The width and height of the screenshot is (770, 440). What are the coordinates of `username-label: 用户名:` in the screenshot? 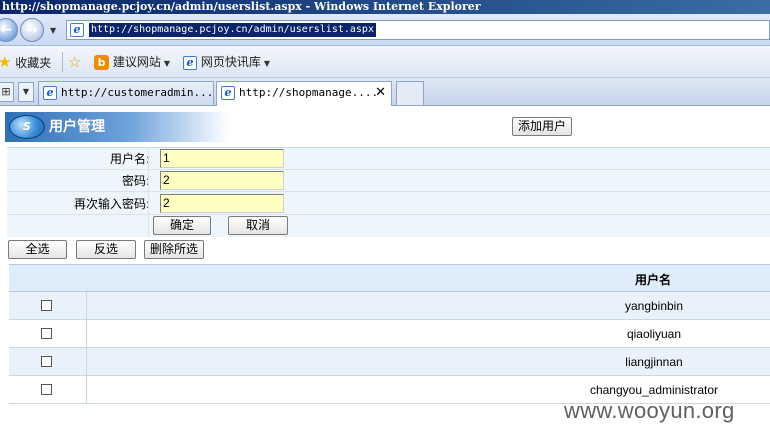 It's located at (129, 159).